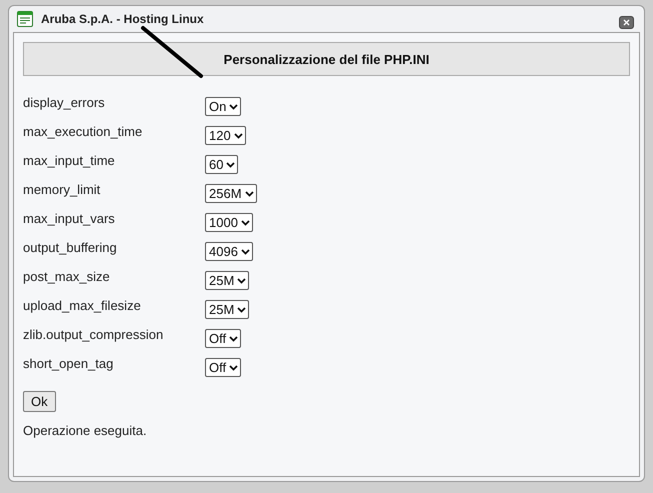 The image size is (653, 493). I want to click on window-title: Aruba S.p.A. - Hosting Linux, so click(123, 19).